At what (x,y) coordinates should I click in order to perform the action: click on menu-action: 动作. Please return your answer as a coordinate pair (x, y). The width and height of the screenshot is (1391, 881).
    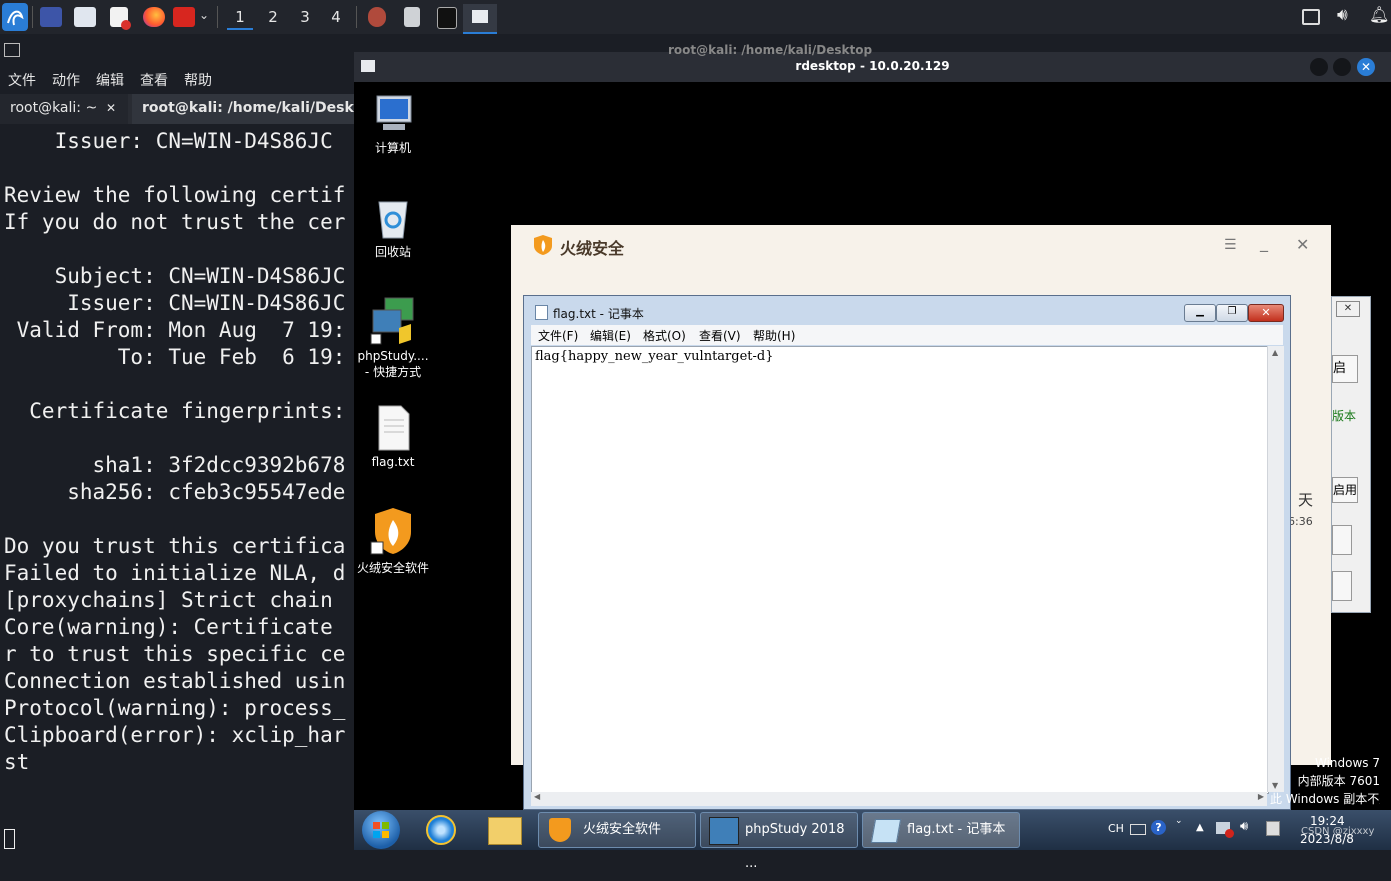
    Looking at the image, I should click on (66, 80).